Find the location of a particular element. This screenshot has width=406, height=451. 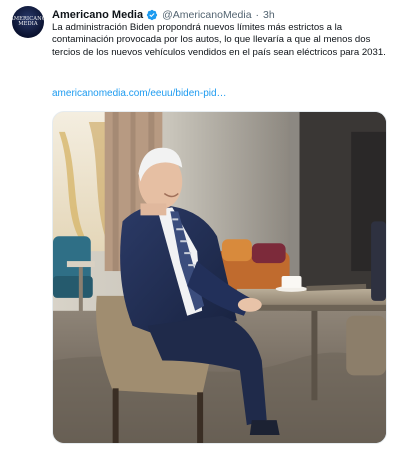

tweet-header: Americano Media @AmericanoMedia · 3h is located at coordinates (163, 15).